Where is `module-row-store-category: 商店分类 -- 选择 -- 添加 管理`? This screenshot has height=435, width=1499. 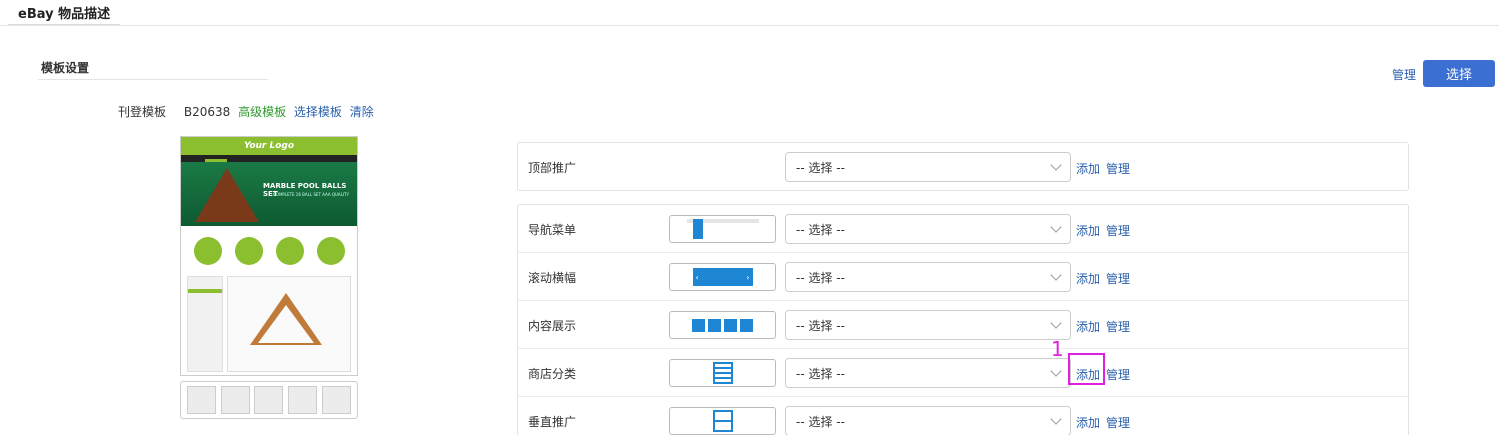 module-row-store-category: 商店分类 -- 选择 -- 添加 管理 is located at coordinates (963, 373).